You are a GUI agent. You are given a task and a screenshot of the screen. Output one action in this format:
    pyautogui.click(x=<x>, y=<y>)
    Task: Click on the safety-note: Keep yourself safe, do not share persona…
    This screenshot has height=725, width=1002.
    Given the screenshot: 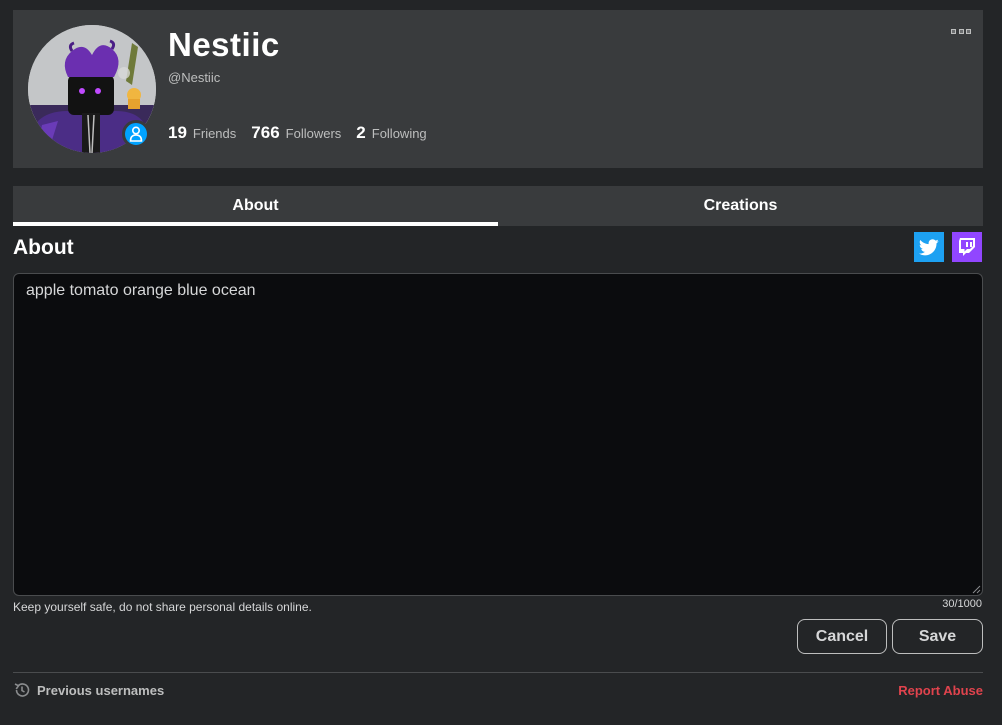 What is the action you would take?
    pyautogui.click(x=162, y=607)
    